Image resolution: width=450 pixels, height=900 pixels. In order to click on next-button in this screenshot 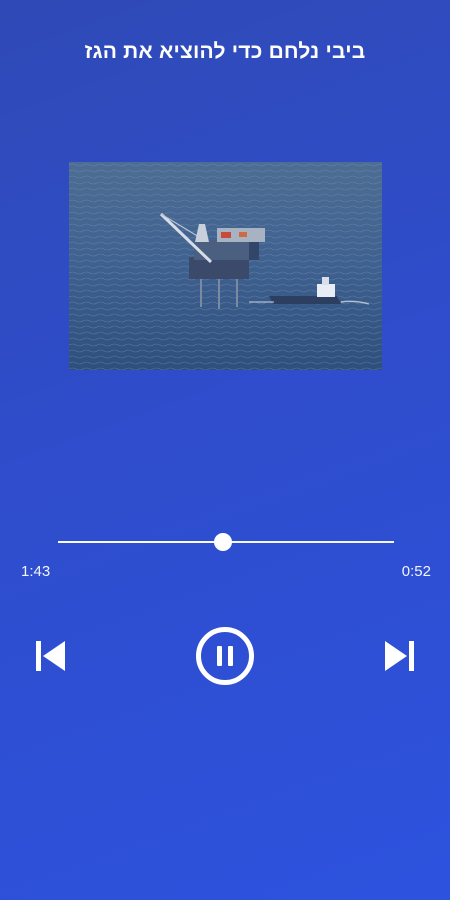, I will do `click(399, 656)`.